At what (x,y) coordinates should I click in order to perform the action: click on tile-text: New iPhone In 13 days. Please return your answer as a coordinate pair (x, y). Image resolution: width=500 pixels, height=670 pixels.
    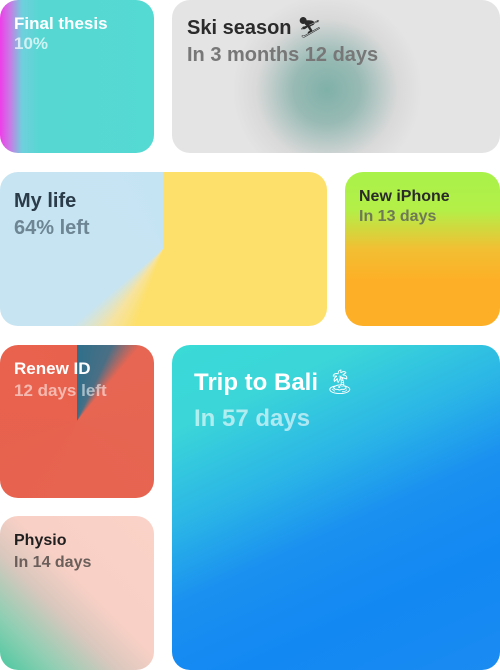
    Looking at the image, I should click on (424, 207).